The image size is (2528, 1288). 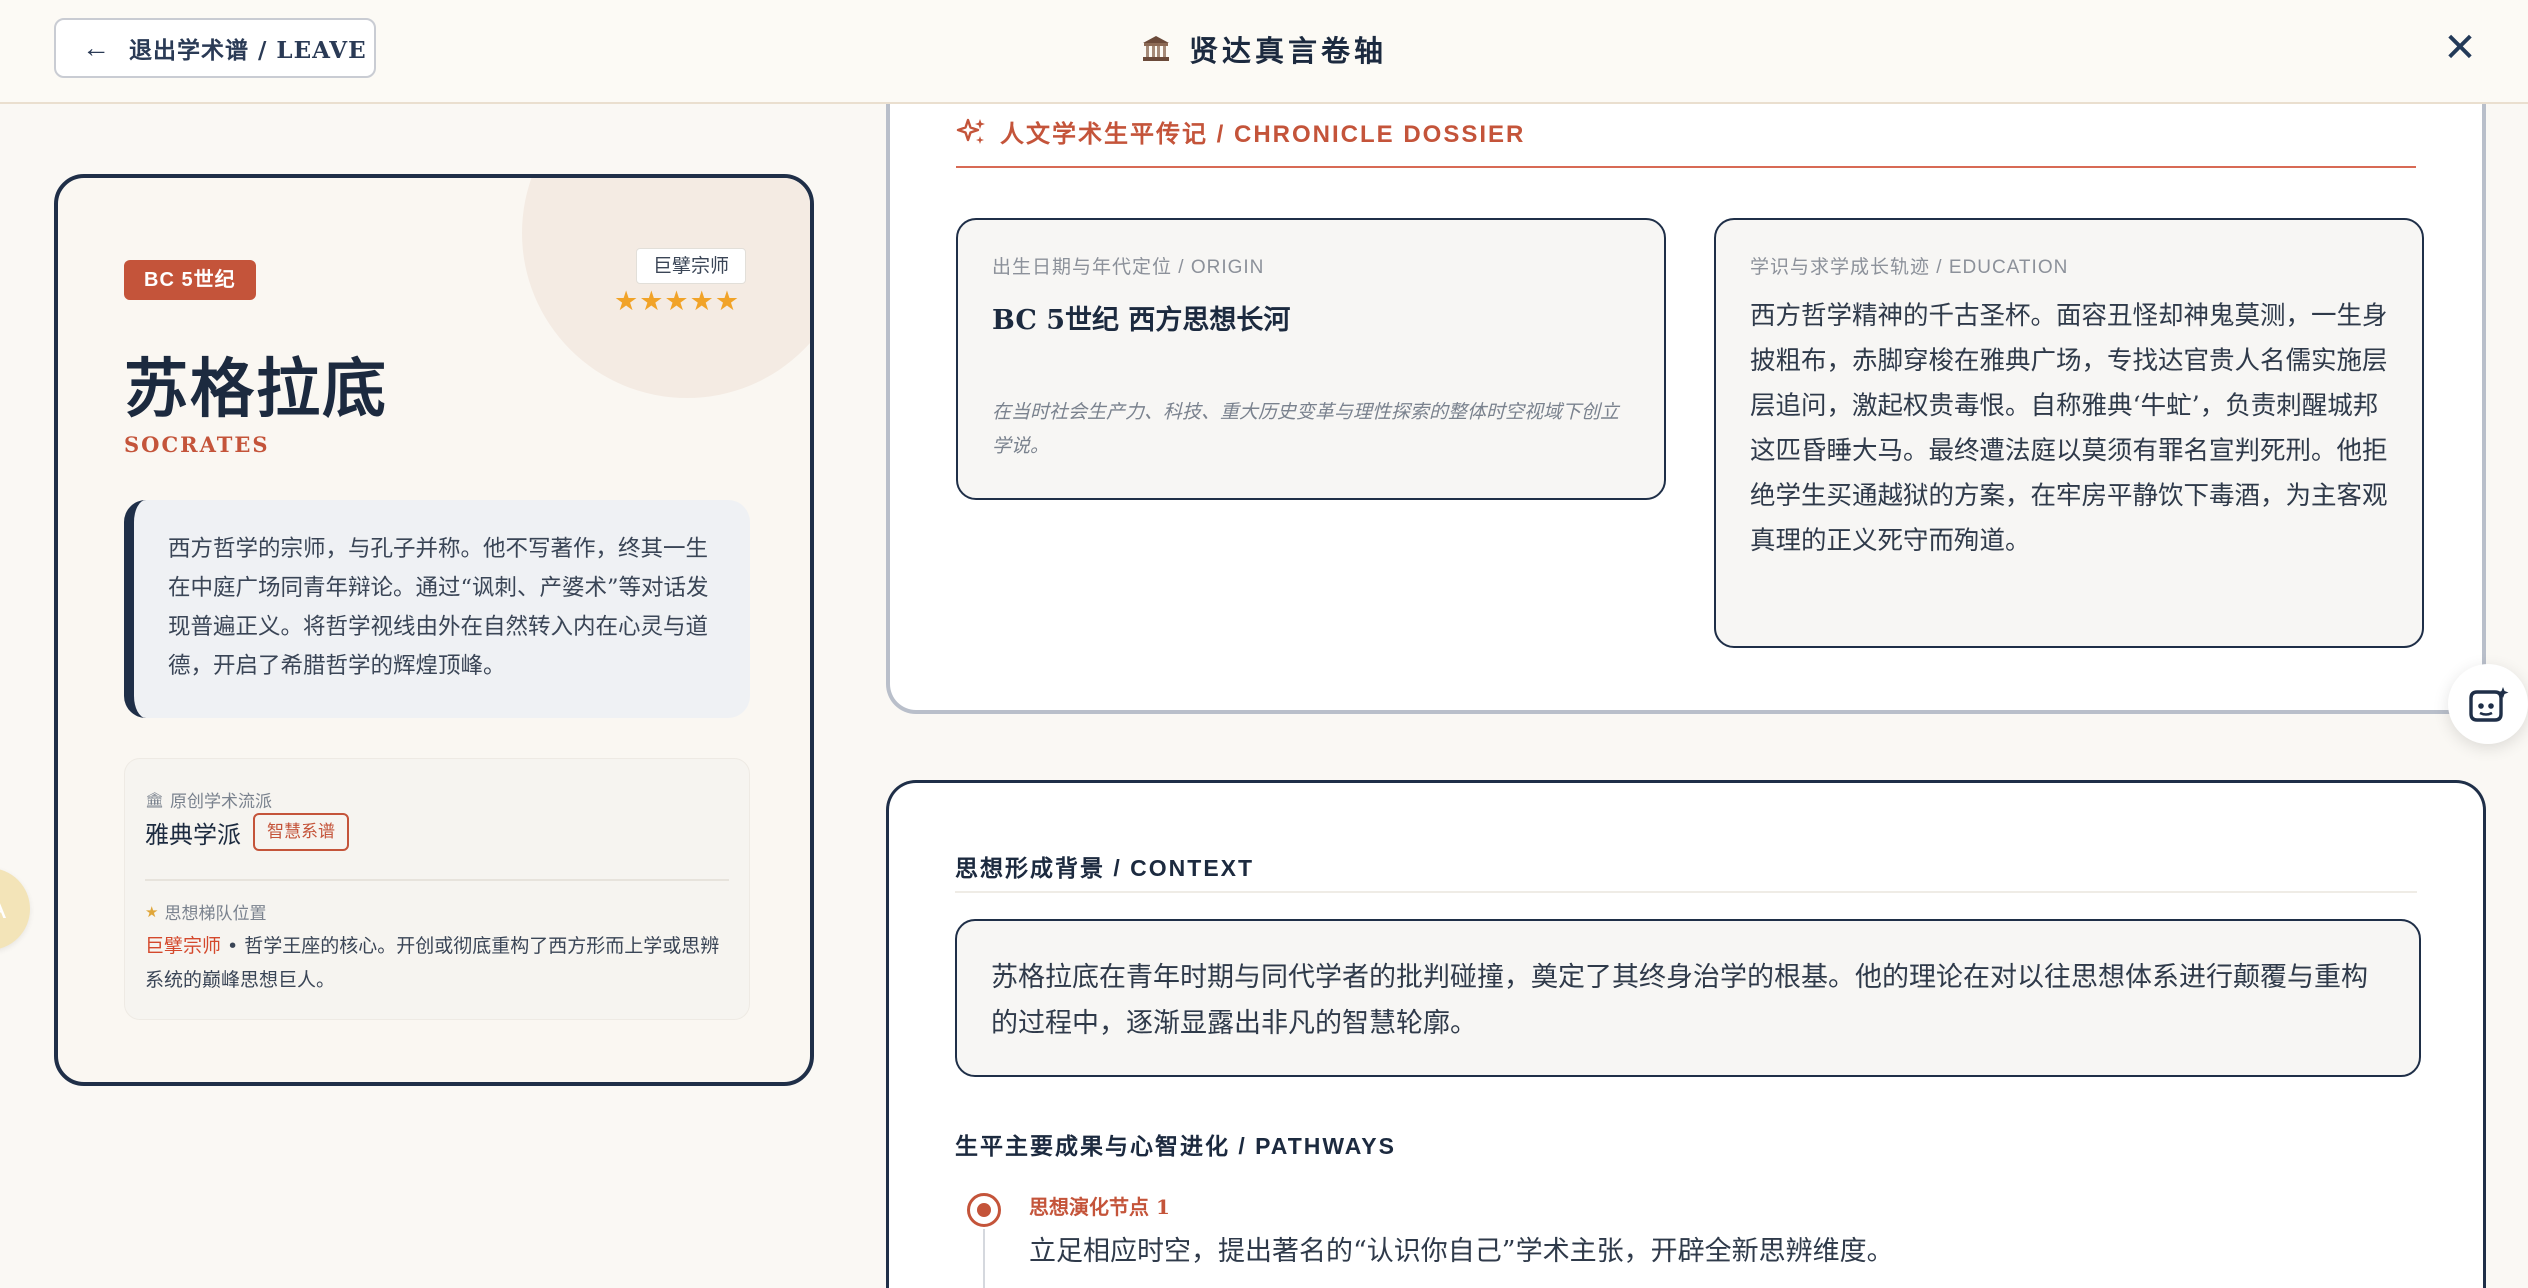 What do you see at coordinates (984, 1258) in the screenshot?
I see `timeline-line` at bounding box center [984, 1258].